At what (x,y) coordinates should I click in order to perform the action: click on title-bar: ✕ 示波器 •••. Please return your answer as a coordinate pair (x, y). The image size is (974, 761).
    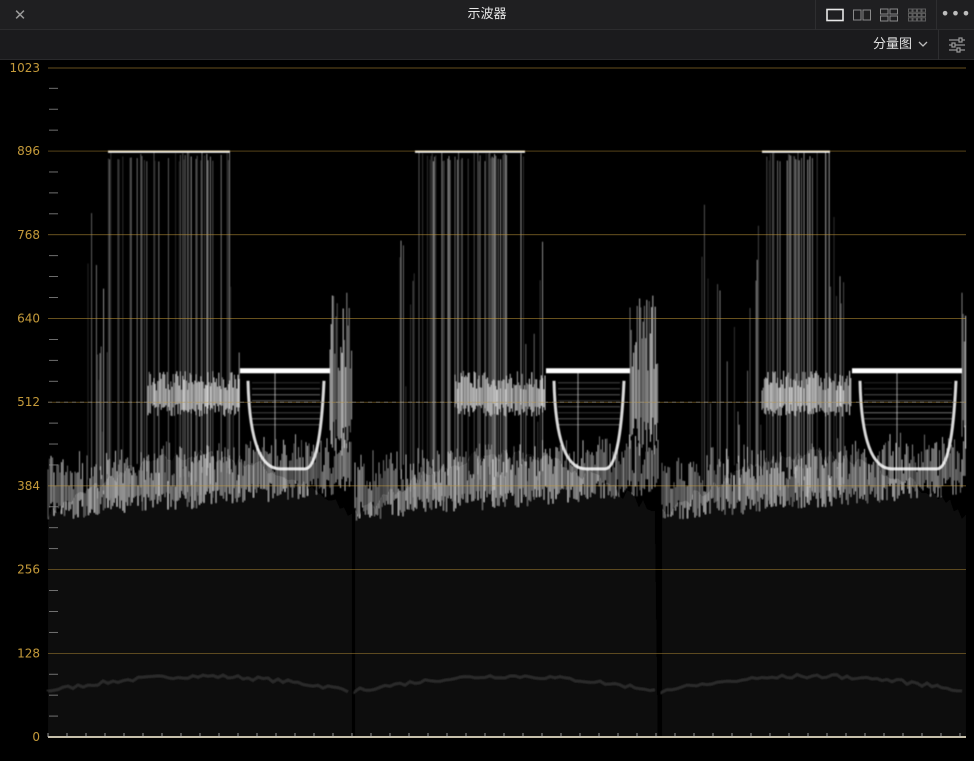
    Looking at the image, I should click on (487, 15).